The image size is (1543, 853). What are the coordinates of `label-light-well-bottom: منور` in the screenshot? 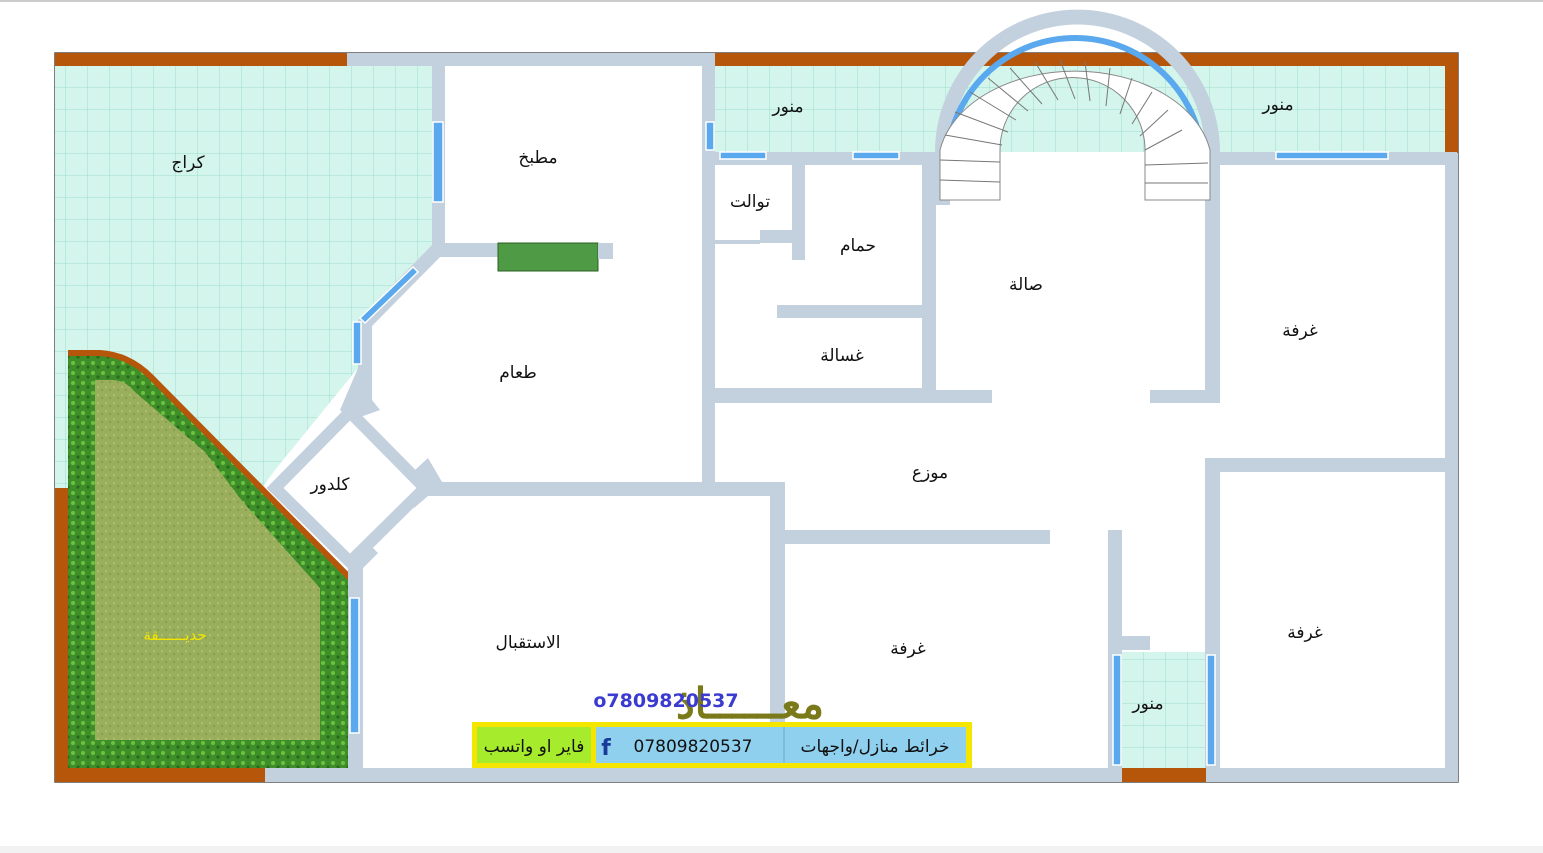 It's located at (1147, 704).